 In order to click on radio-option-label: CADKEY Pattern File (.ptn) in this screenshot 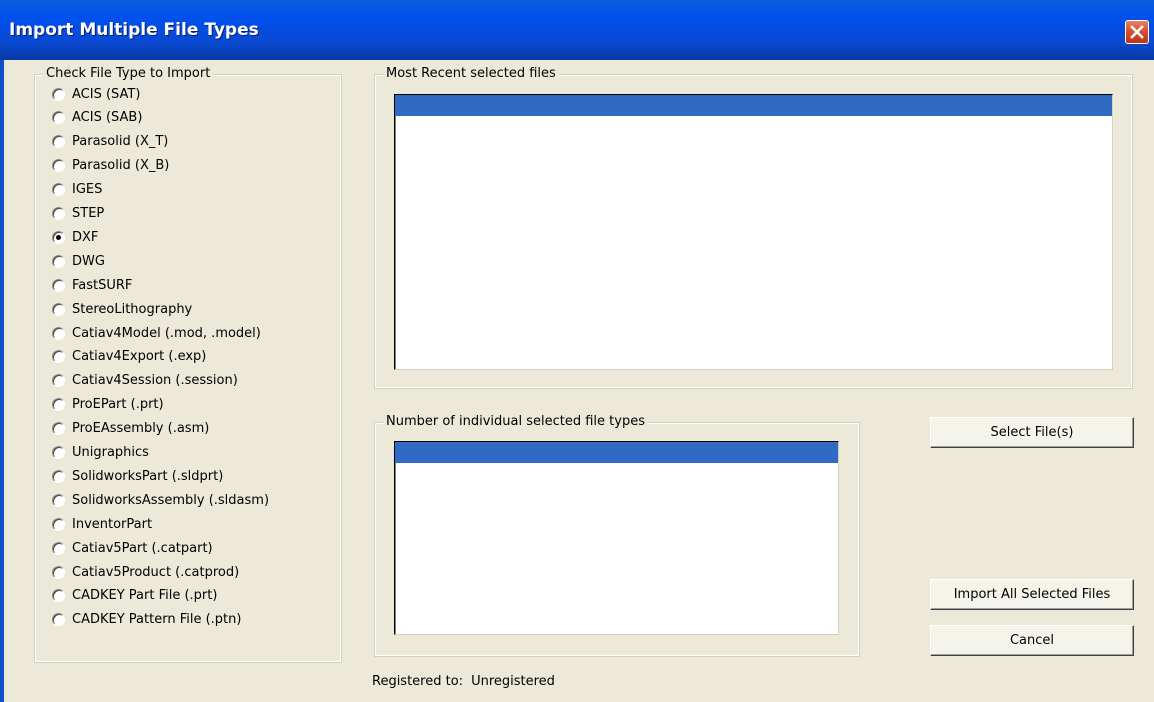, I will do `click(157, 620)`.